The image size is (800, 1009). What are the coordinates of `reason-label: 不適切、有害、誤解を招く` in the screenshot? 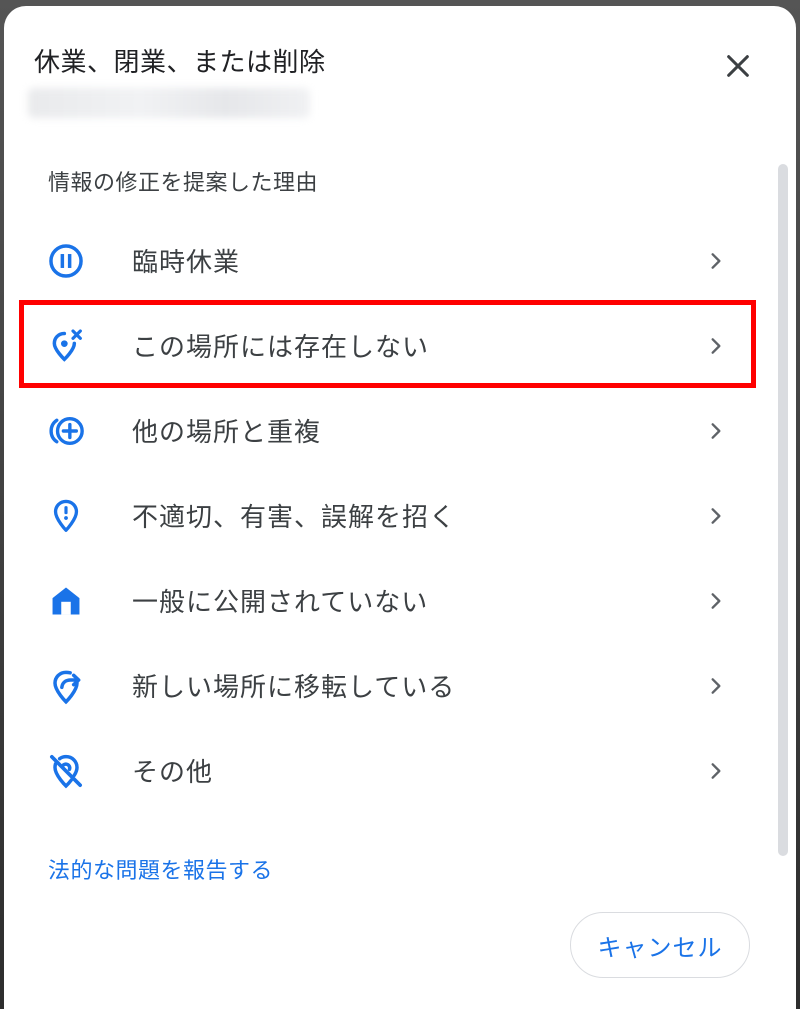 It's located at (294, 518).